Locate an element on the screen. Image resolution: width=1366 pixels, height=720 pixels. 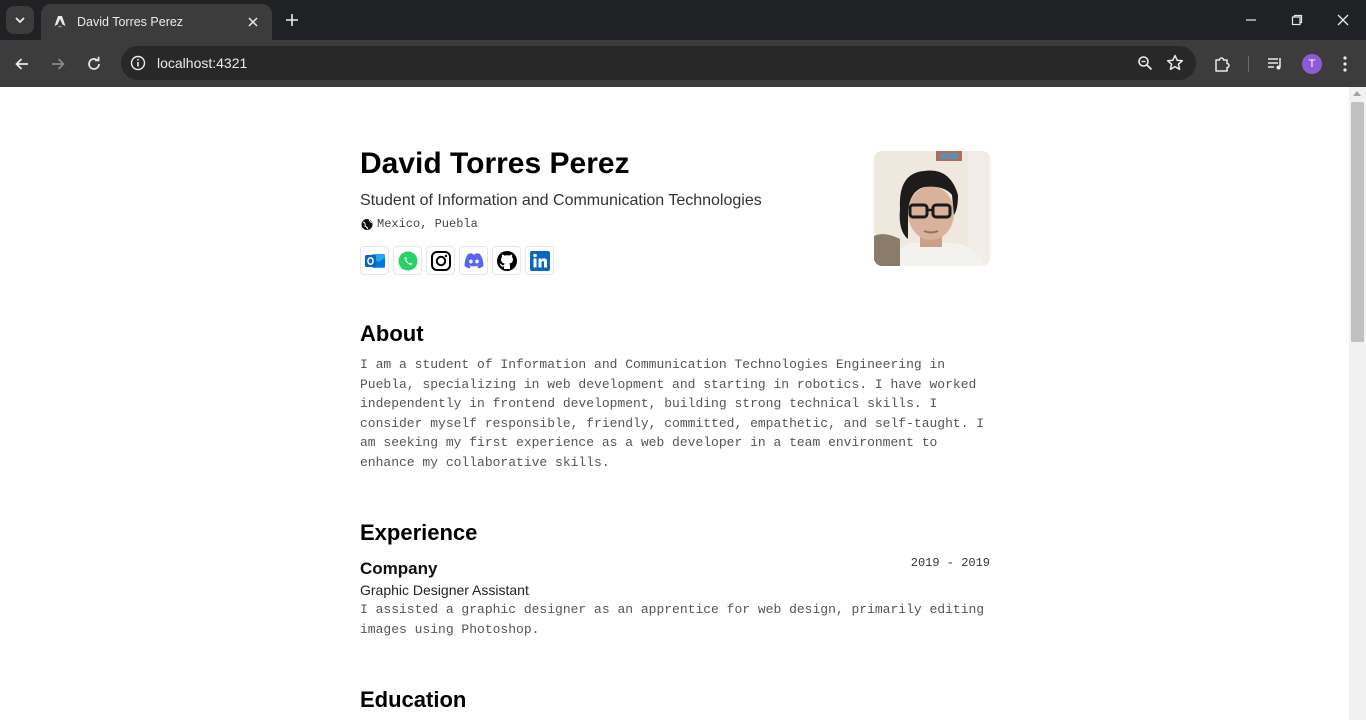
browser-tab-bar: David Torres Perez is located at coordinates (683, 20).